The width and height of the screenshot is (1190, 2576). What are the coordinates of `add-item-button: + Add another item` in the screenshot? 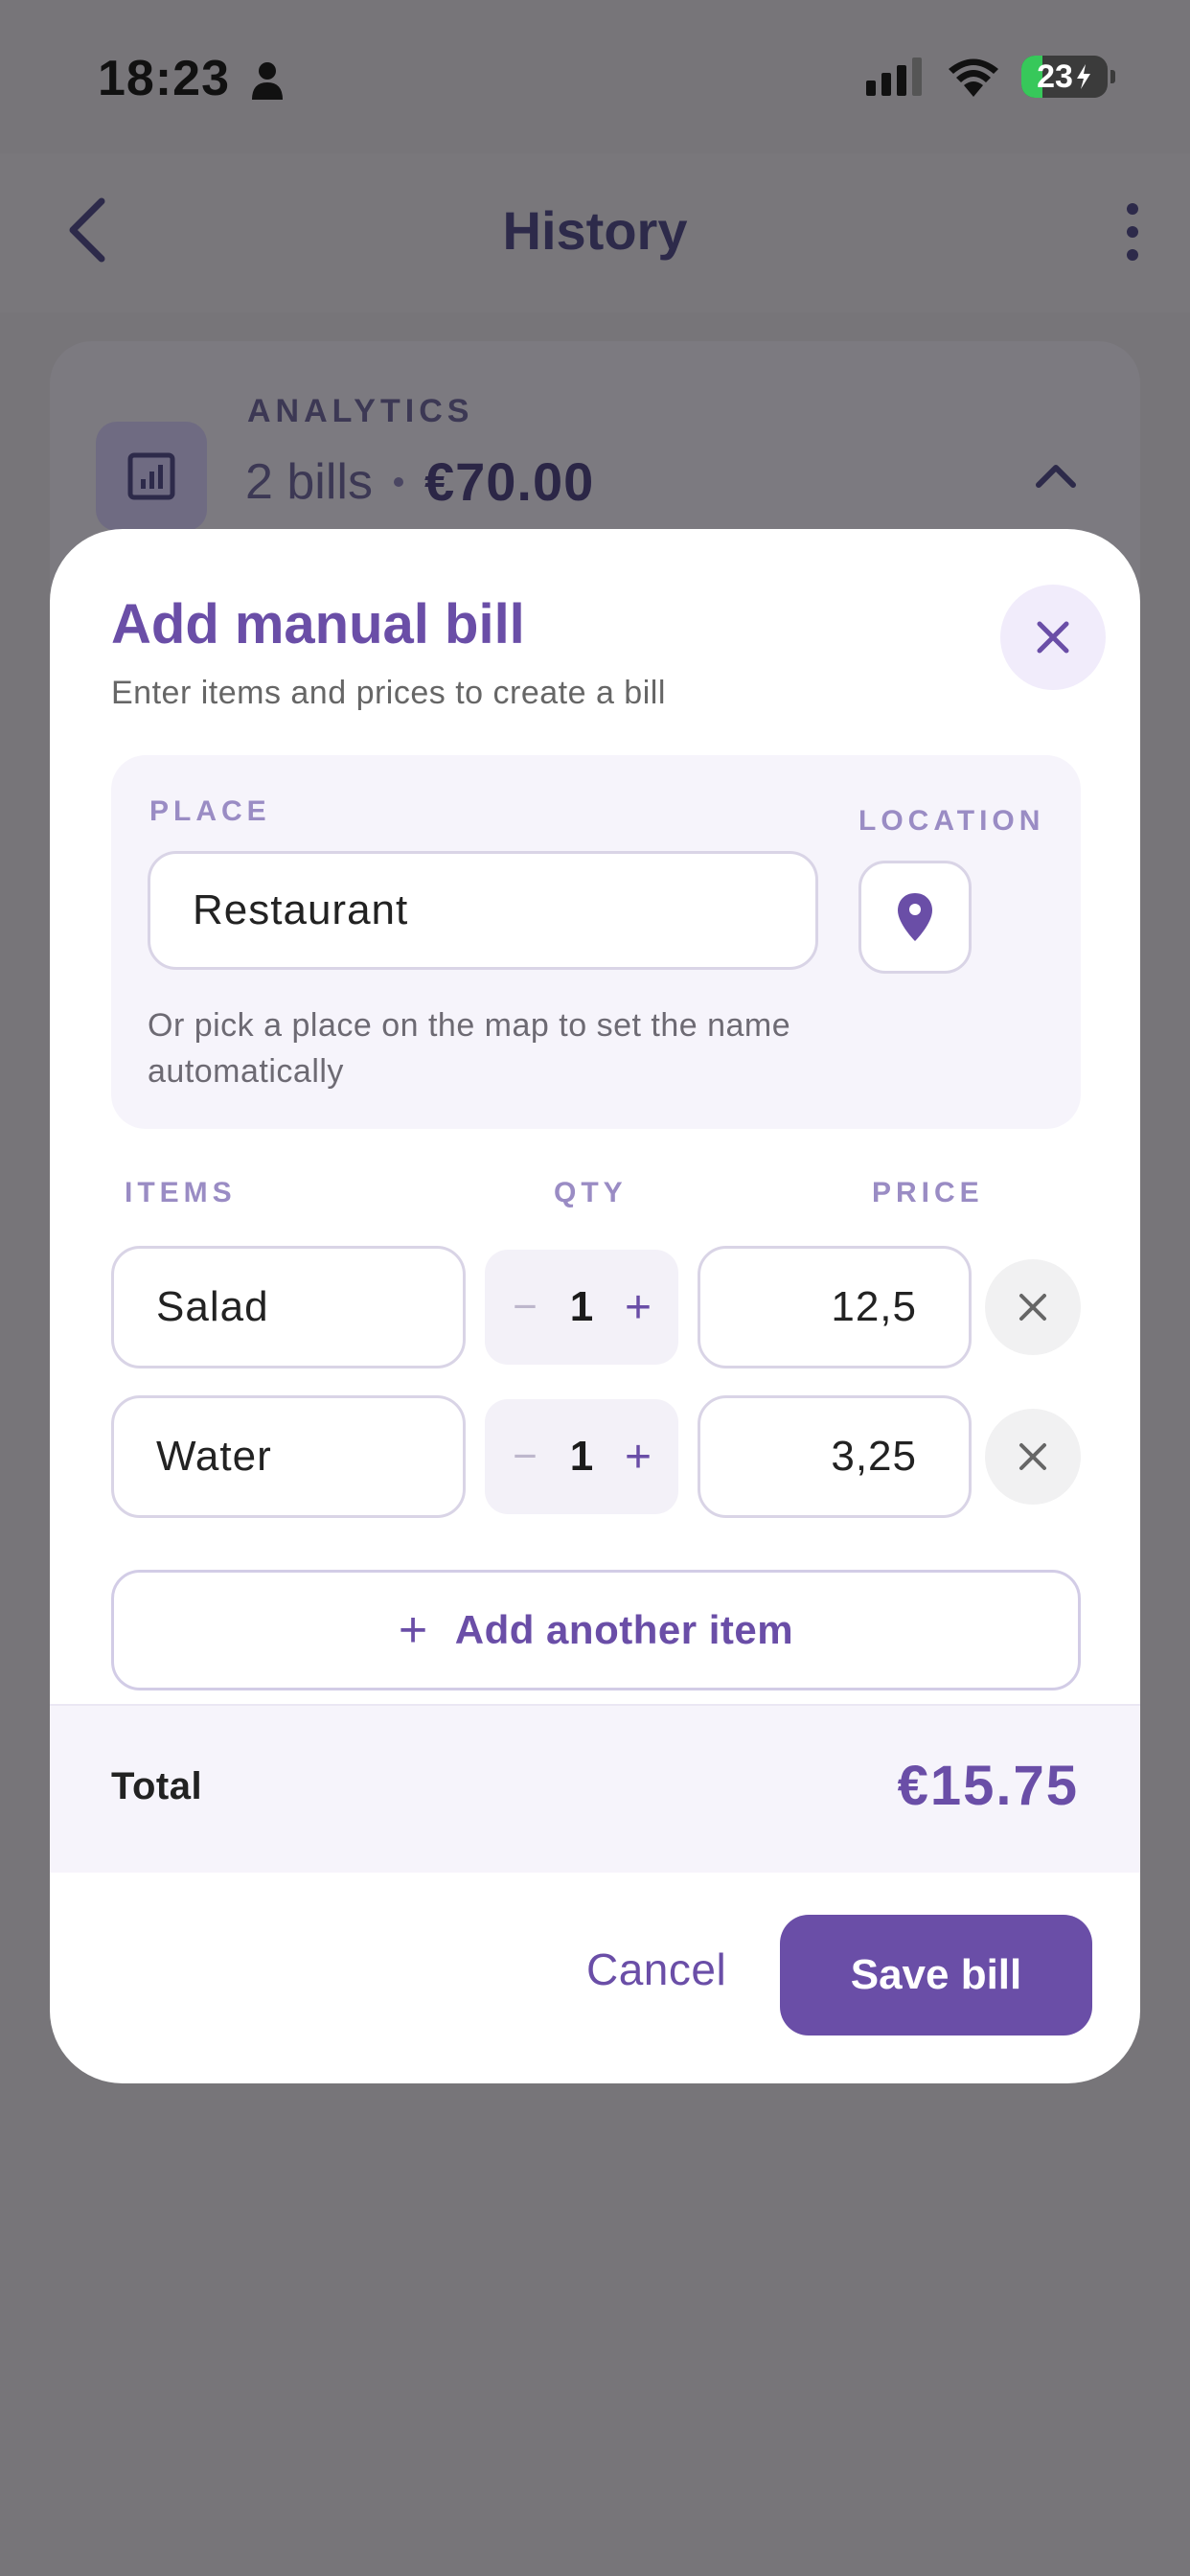 It's located at (596, 1630).